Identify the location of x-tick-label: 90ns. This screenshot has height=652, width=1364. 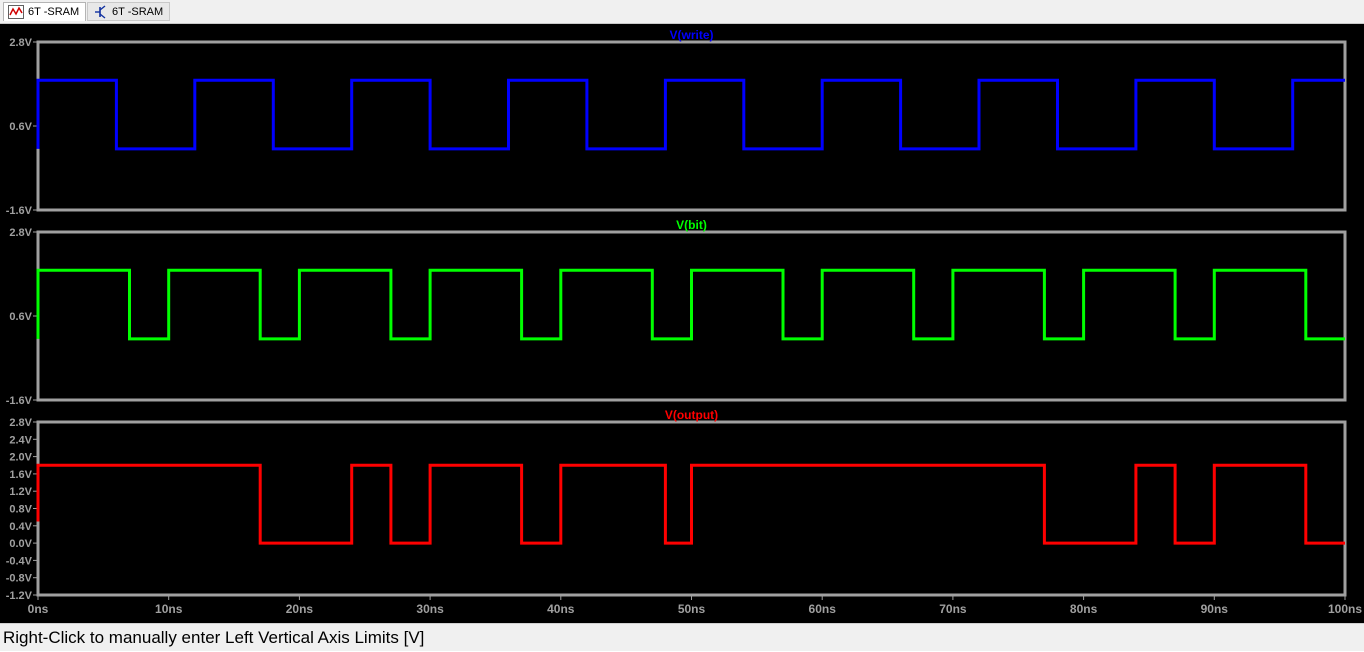
(1215, 609).